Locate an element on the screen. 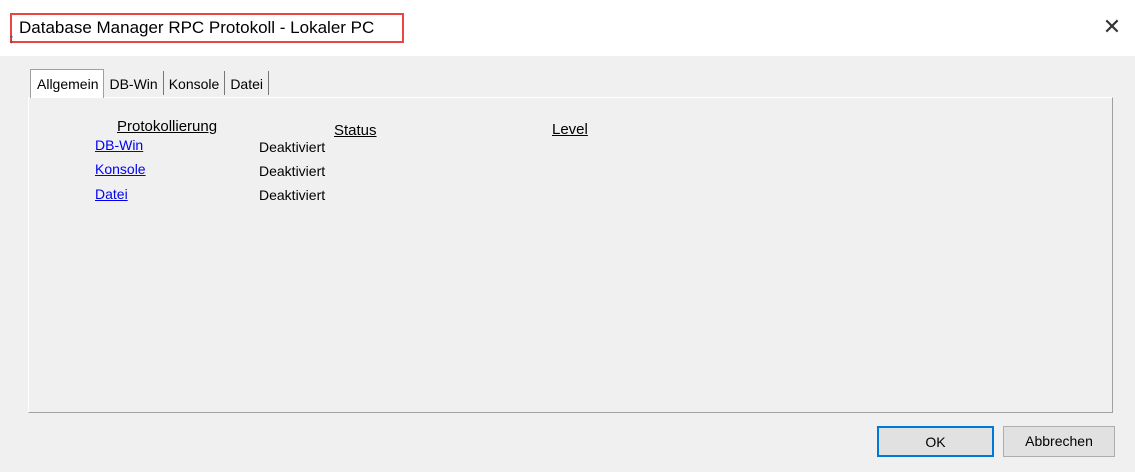 The image size is (1135, 472). link-datei: Datei is located at coordinates (111, 194).